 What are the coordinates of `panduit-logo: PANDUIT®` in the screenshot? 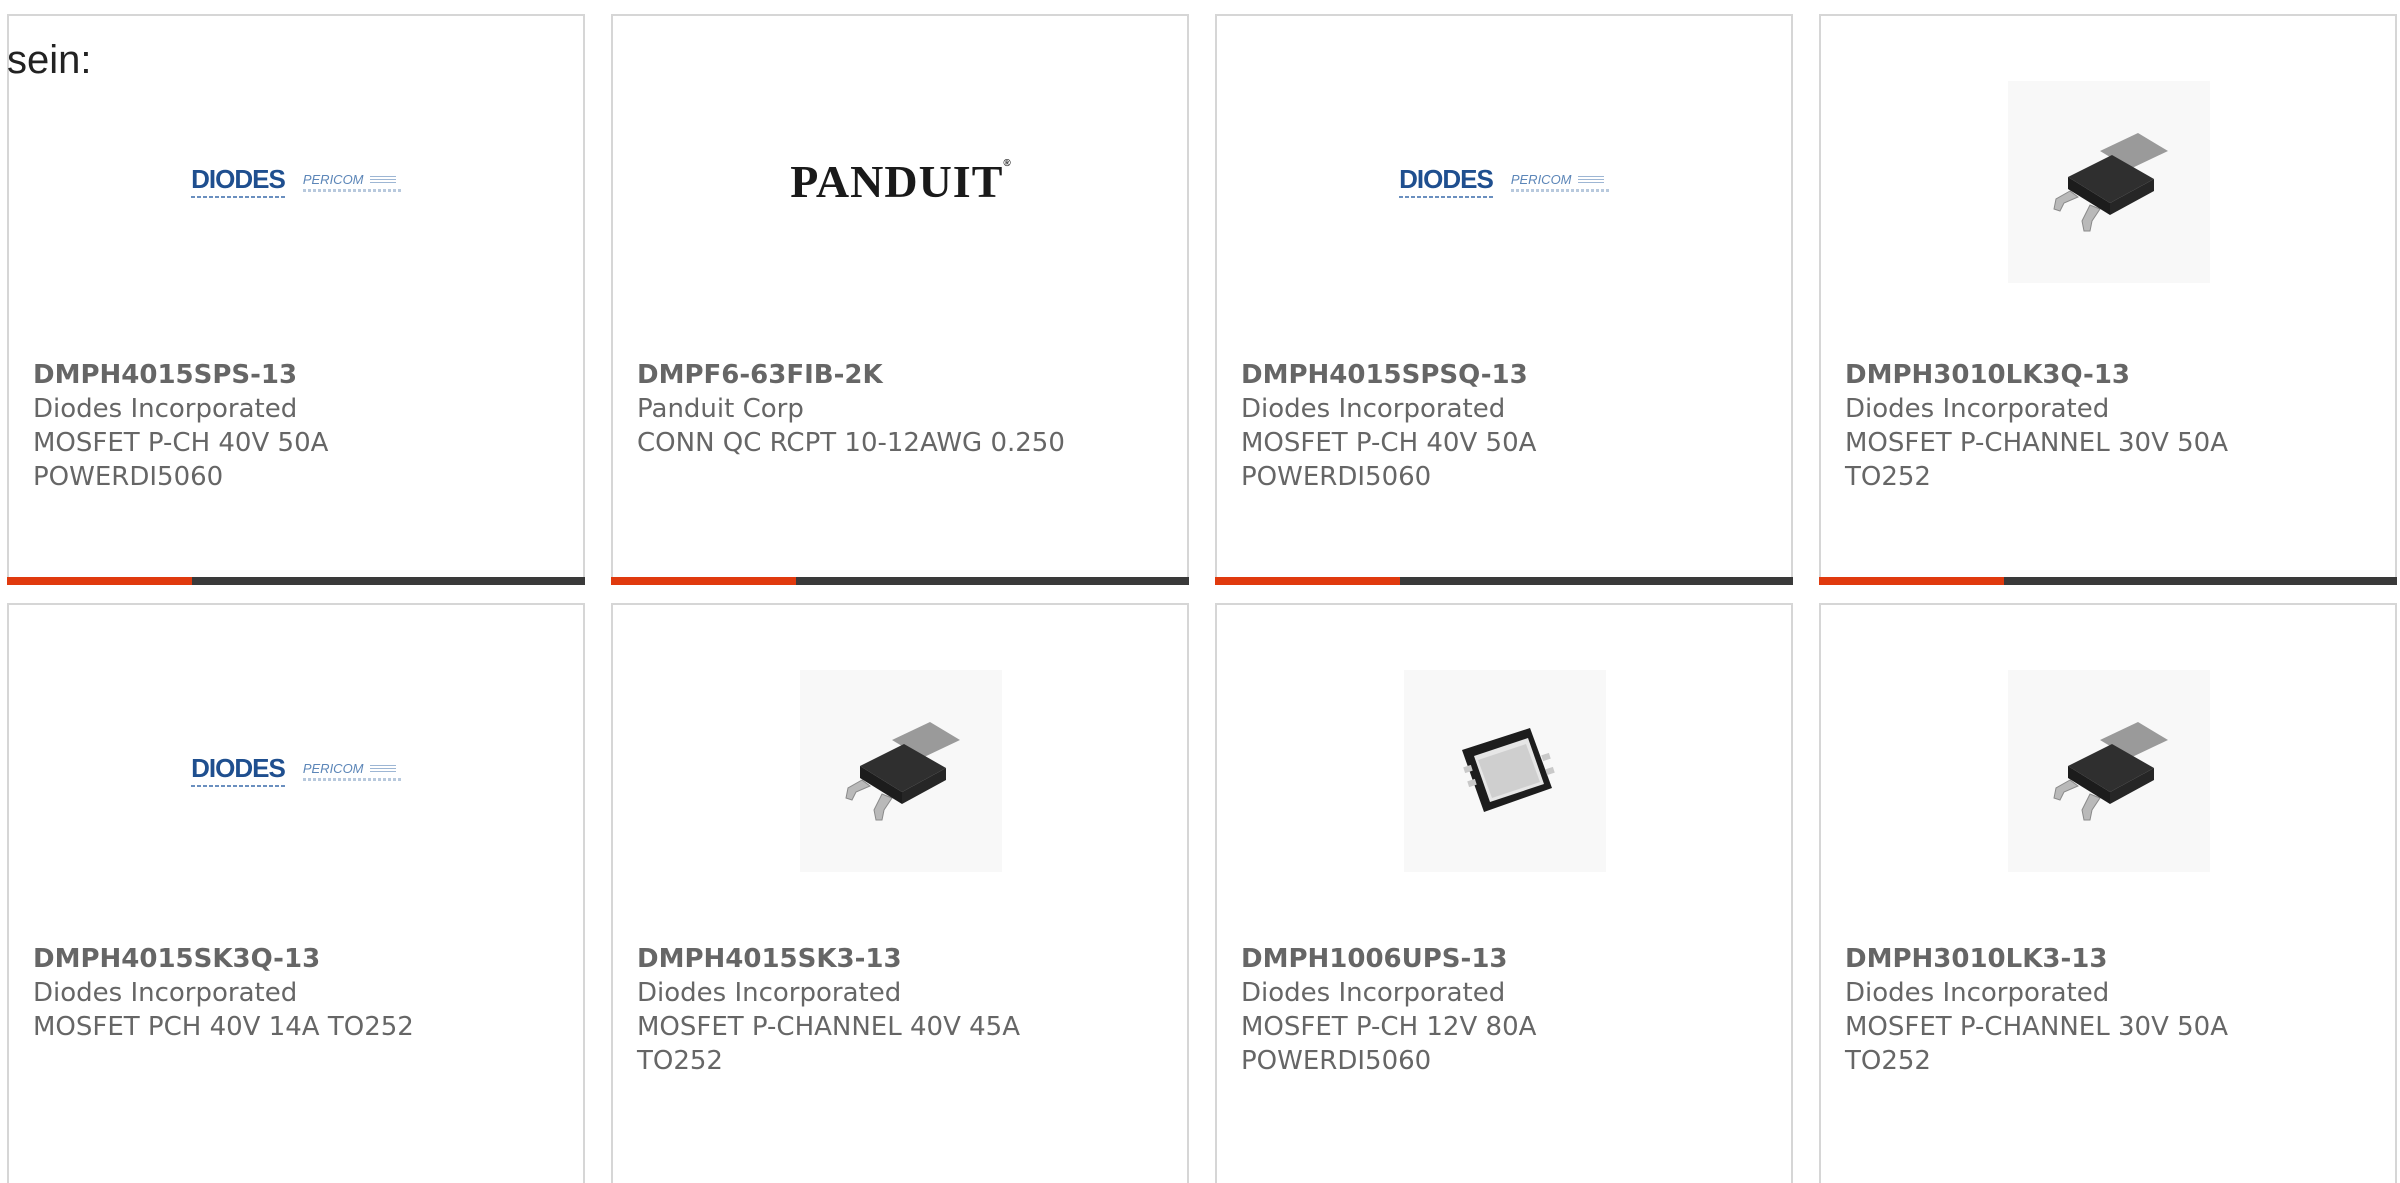 It's located at (901, 181).